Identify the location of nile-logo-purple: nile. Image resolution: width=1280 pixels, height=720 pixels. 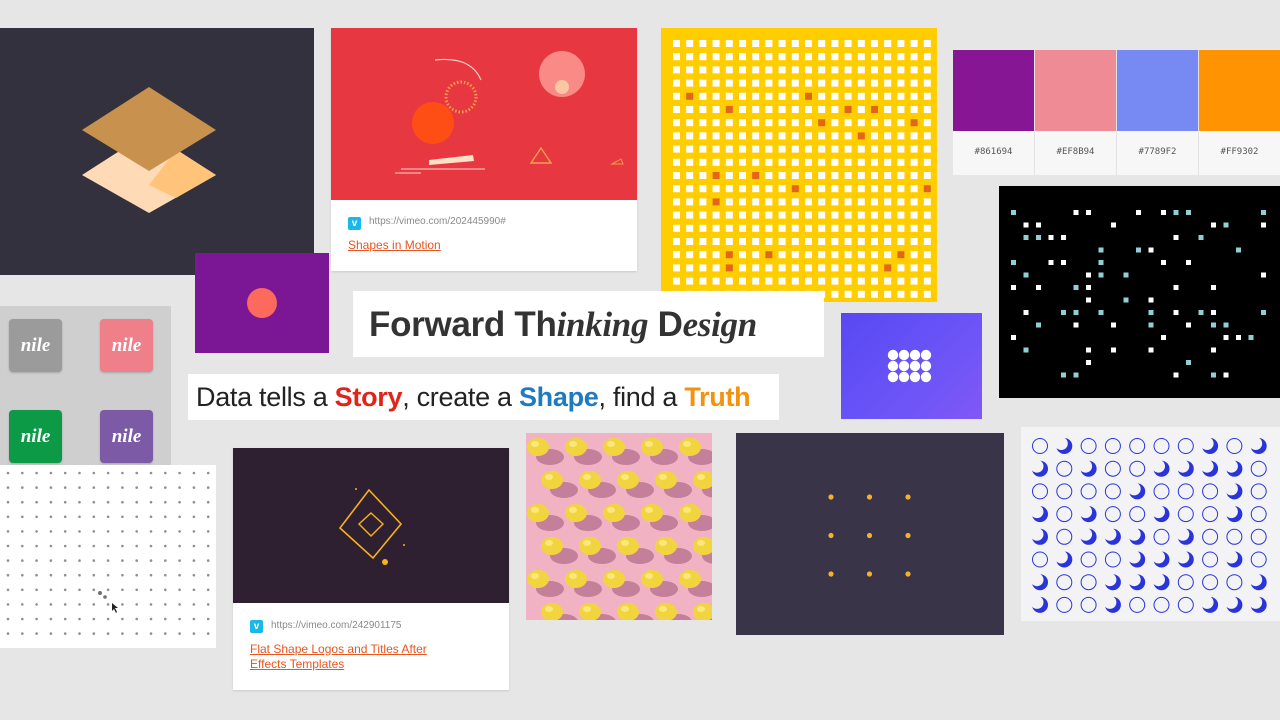
(126, 436).